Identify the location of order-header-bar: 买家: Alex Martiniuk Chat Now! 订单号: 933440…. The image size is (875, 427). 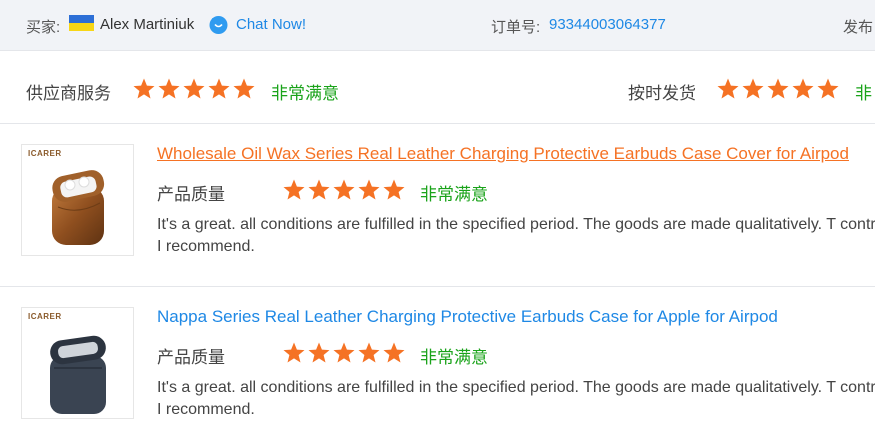
(437, 25).